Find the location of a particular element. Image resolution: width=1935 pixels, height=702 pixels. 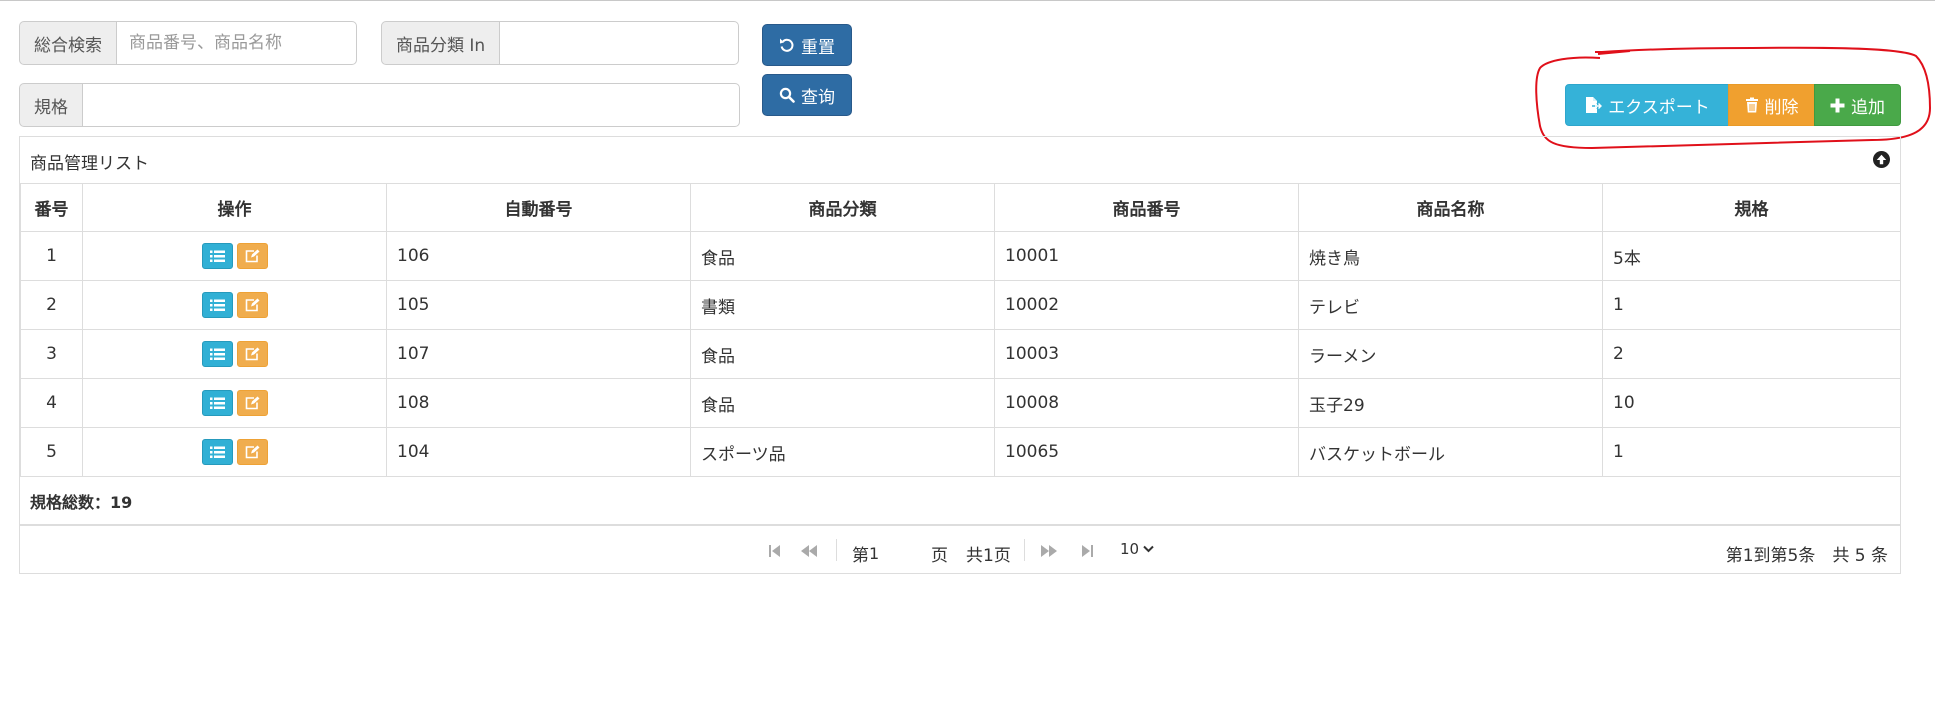

prev-page-icon is located at coordinates (809, 551).